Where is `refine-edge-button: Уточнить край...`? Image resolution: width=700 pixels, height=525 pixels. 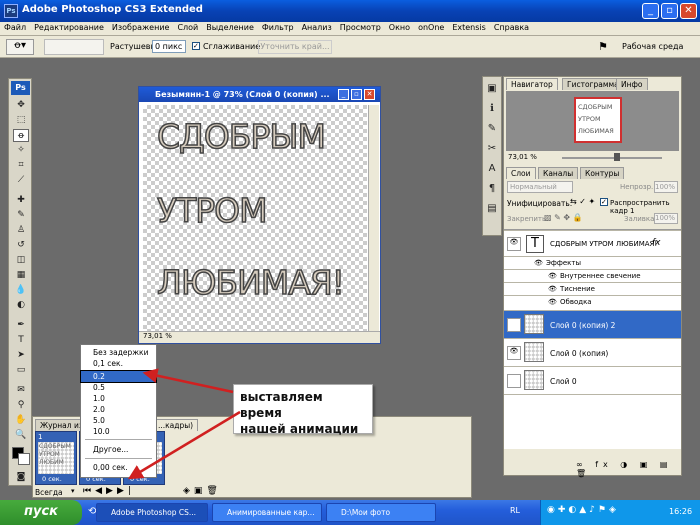 refine-edge-button: Уточнить край... is located at coordinates (295, 47).